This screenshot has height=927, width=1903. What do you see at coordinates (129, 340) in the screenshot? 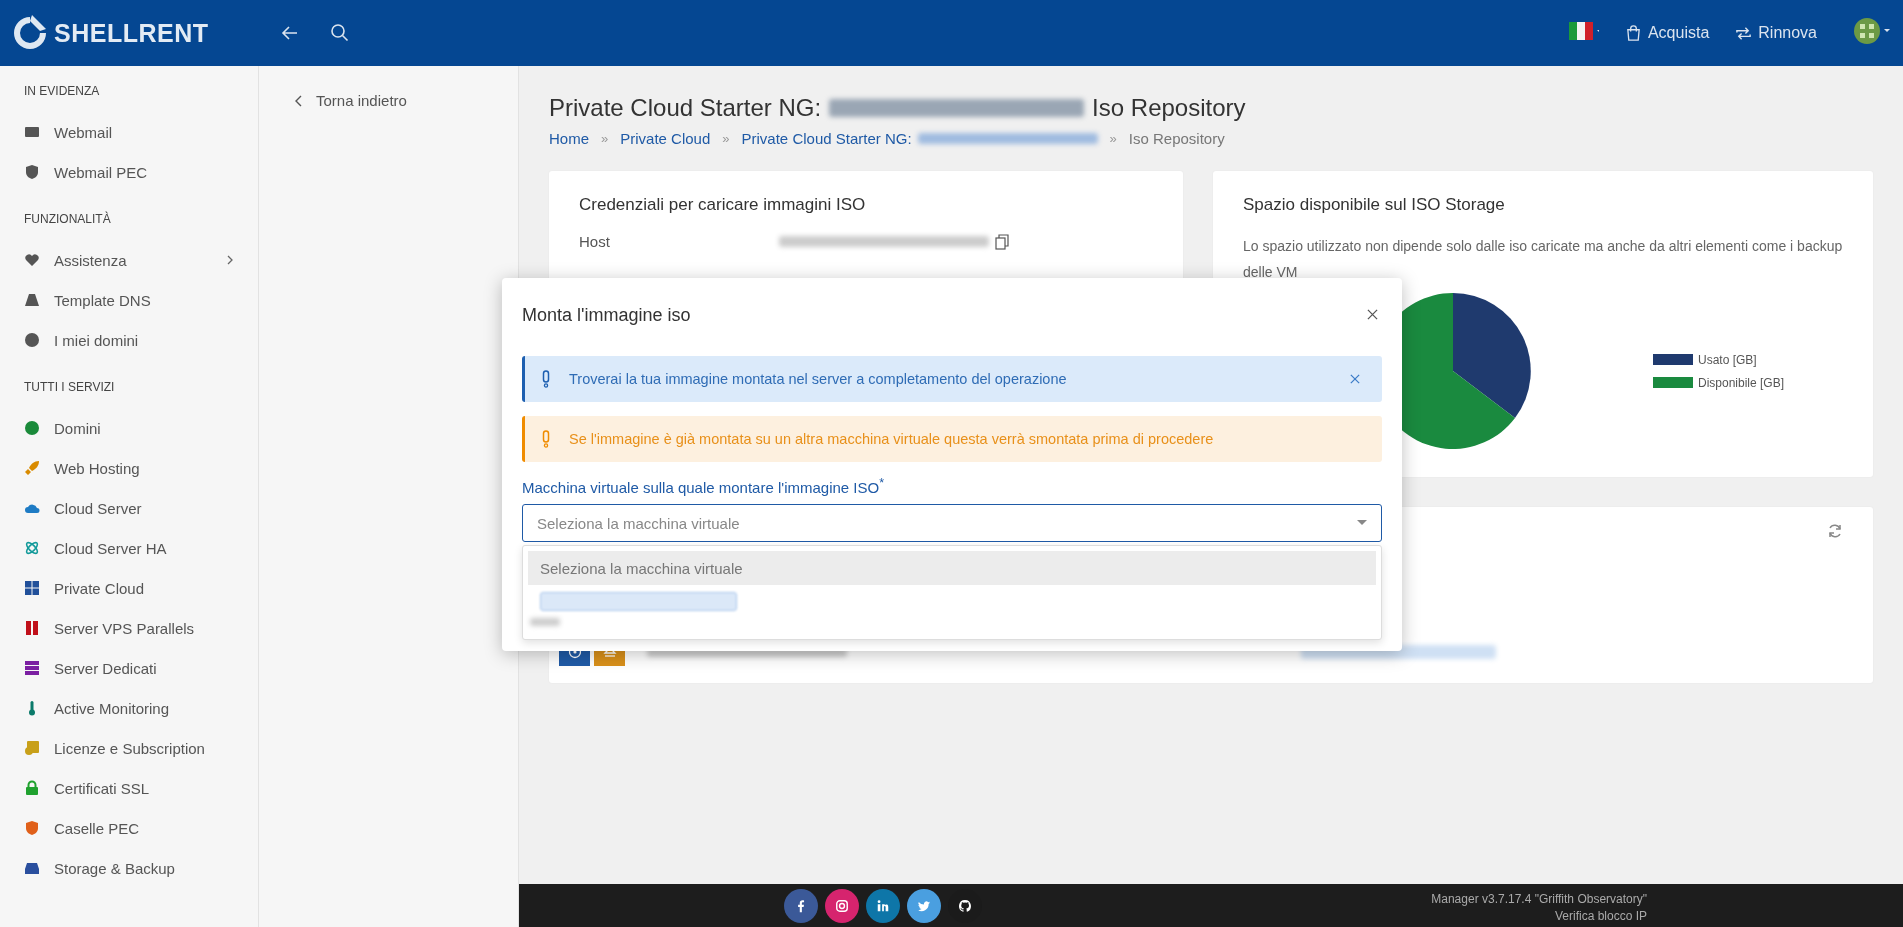
I see `sidebar-item: I miei domini` at bounding box center [129, 340].